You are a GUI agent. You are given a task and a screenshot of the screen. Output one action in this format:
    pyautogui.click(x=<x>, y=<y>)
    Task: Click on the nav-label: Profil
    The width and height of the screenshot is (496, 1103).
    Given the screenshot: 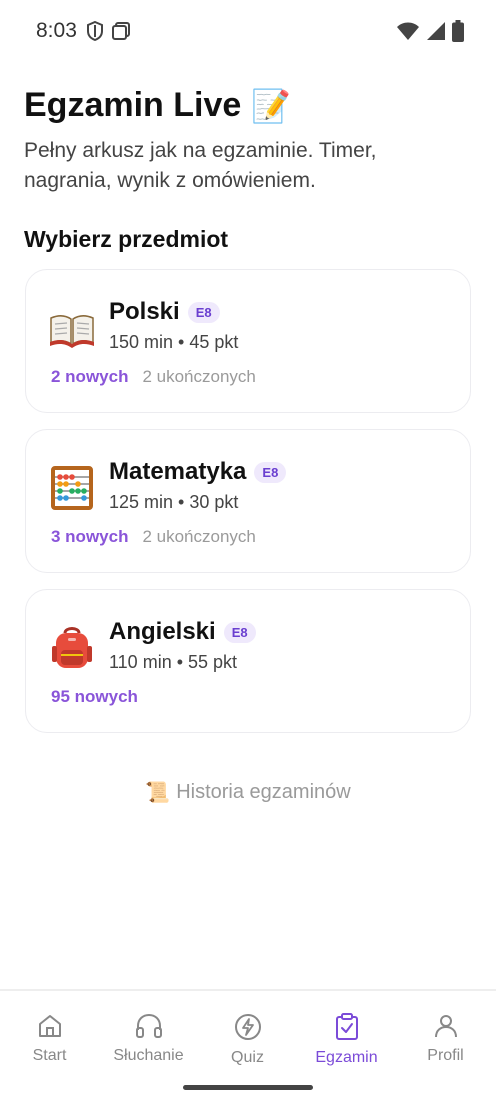 What is the action you would take?
    pyautogui.click(x=445, y=1055)
    